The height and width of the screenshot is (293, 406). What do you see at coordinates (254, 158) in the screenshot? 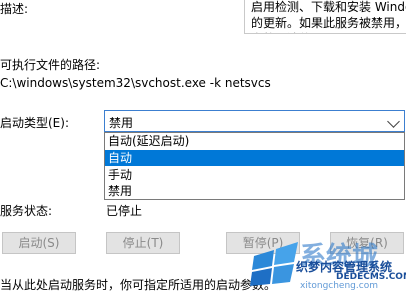
I see `option-auto: 自动` at bounding box center [254, 158].